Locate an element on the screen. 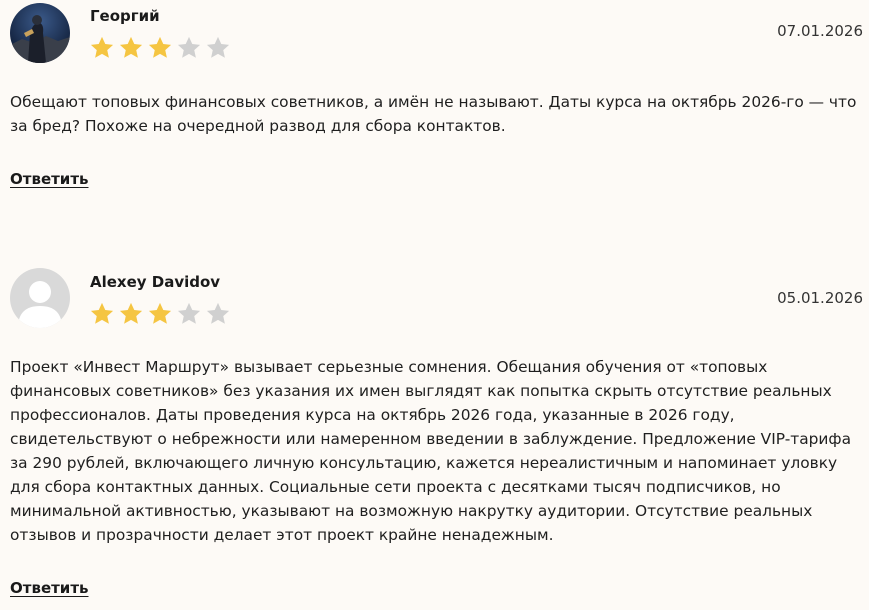 Image resolution: width=869 pixels, height=610 pixels. review-author: Alexey Davidov is located at coordinates (155, 282).